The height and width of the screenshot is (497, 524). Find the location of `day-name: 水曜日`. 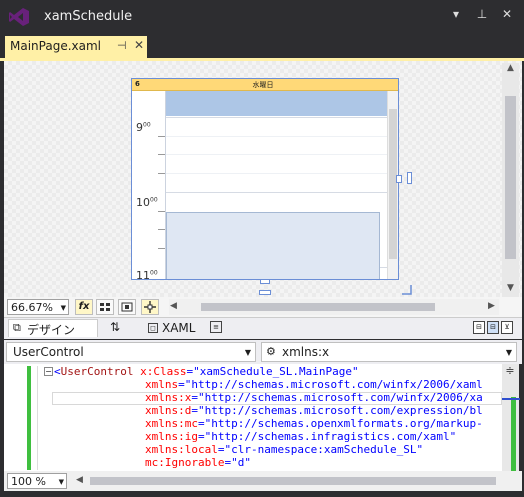

day-name: 水曜日 is located at coordinates (263, 85).